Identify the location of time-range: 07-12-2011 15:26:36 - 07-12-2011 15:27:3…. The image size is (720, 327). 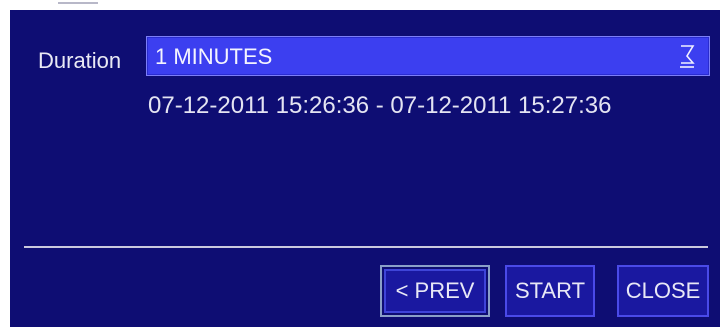
(380, 105).